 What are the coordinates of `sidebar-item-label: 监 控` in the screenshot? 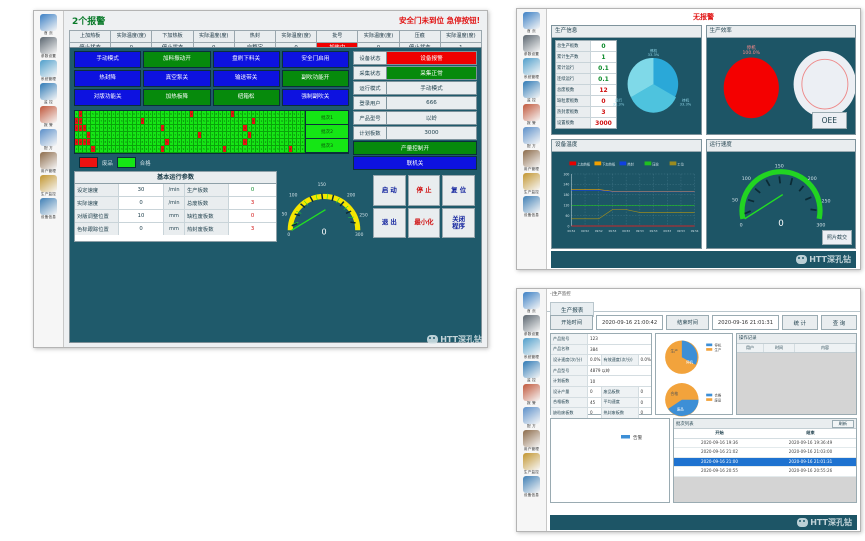 It's located at (531, 100).